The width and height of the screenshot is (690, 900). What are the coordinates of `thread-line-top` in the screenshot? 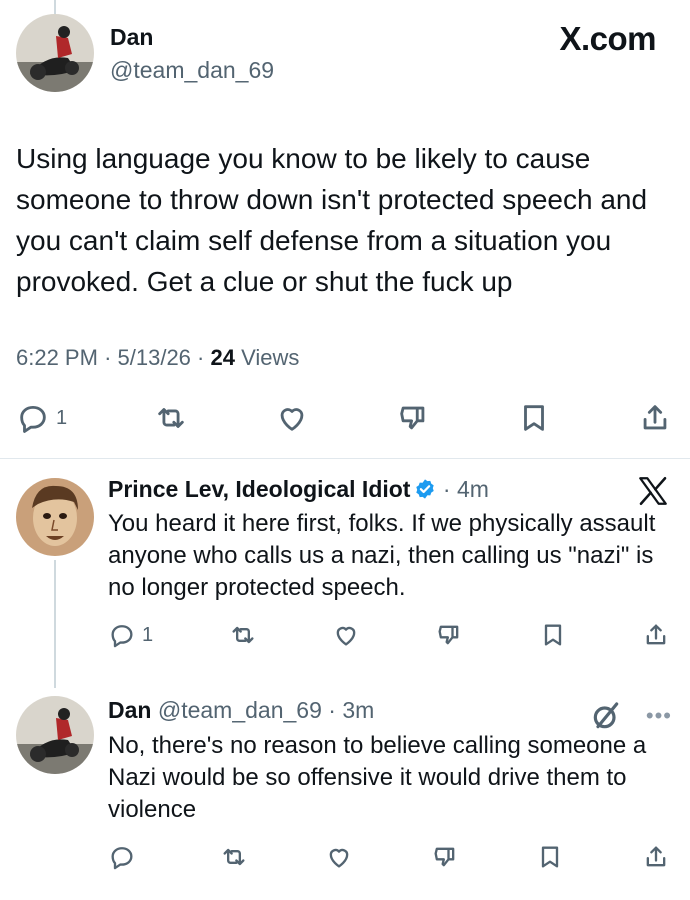 It's located at (55, 7).